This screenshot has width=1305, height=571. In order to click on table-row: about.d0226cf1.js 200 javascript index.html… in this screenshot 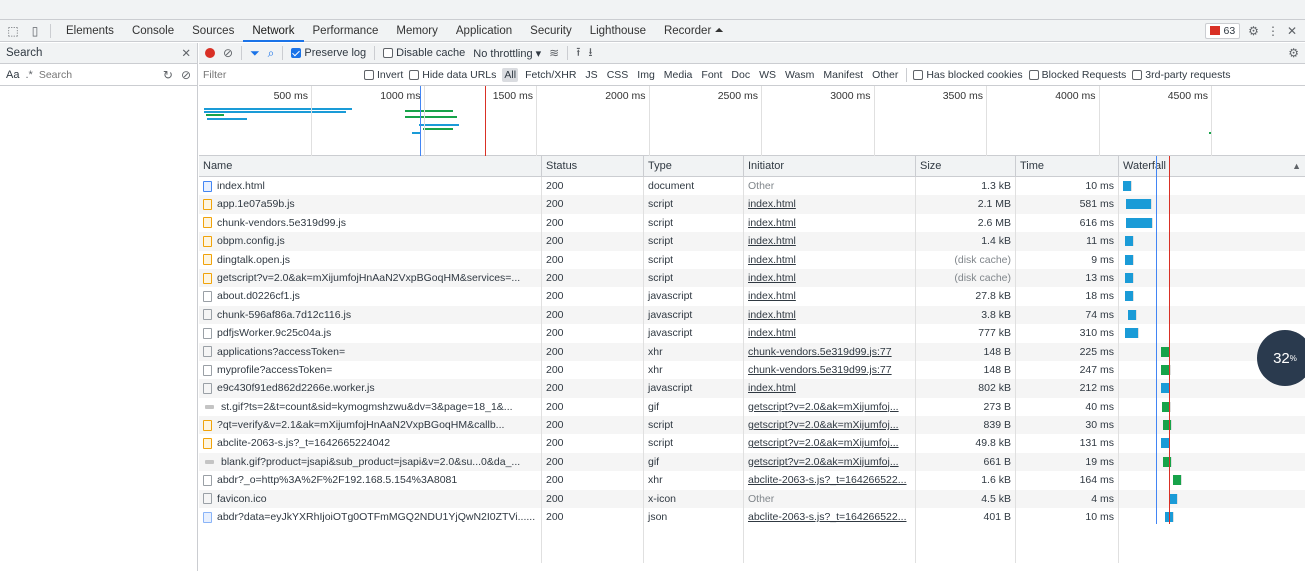, I will do `click(752, 296)`.